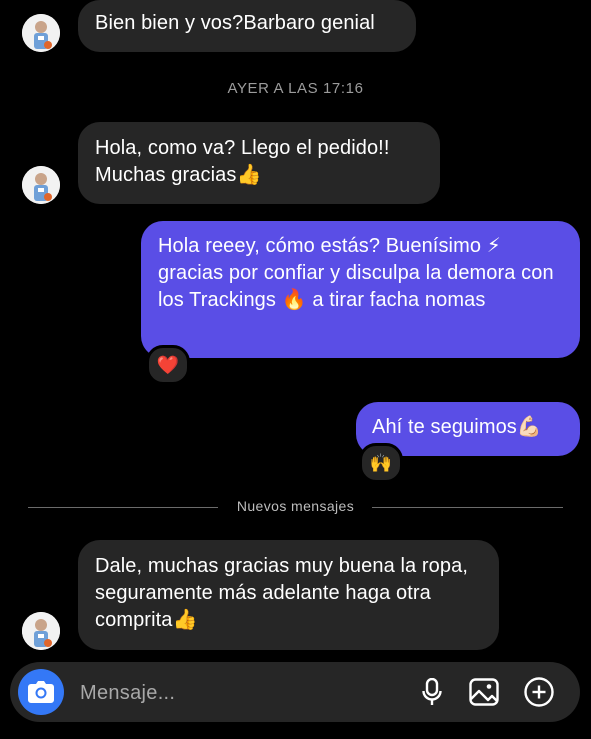 The image size is (591, 739). I want to click on microphone-icon, so click(432, 691).